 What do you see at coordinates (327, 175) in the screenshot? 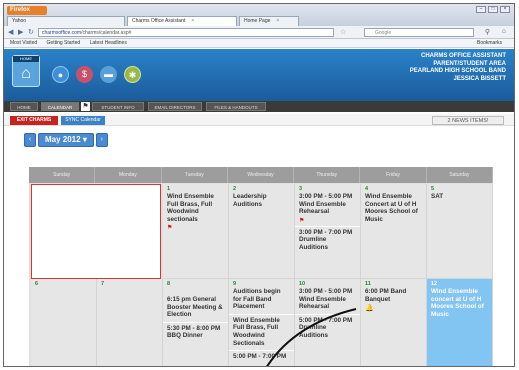
I see `weekday-header: Thursday` at bounding box center [327, 175].